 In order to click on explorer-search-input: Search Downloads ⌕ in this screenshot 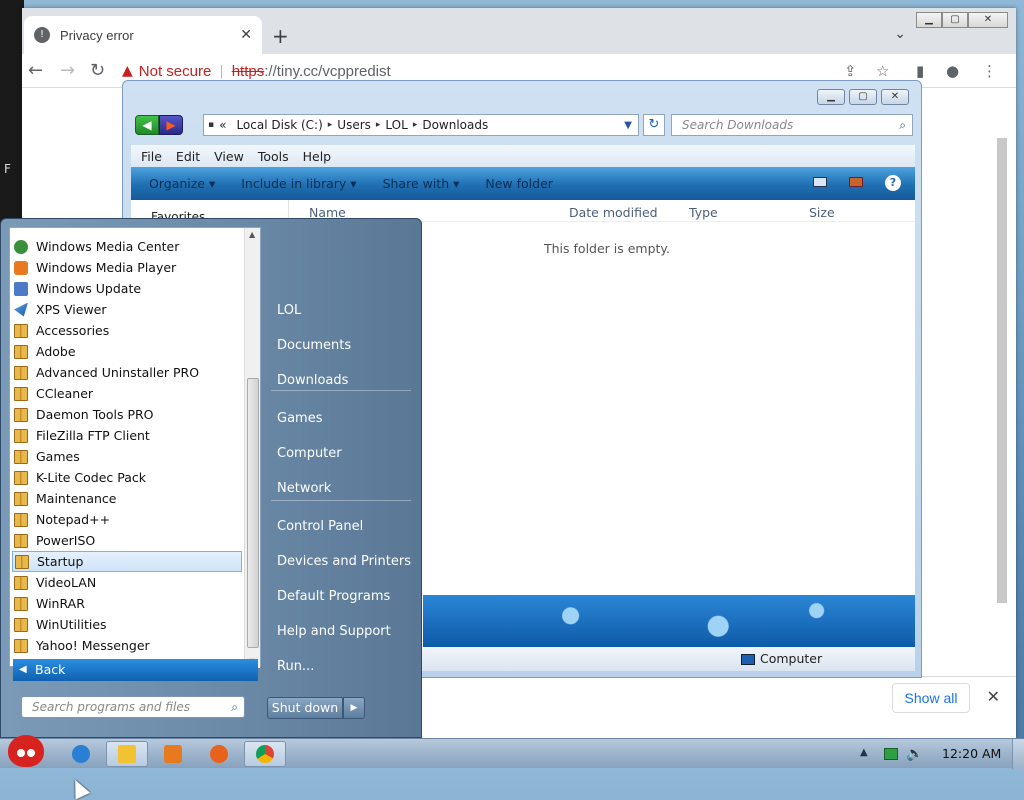, I will do `click(792, 125)`.